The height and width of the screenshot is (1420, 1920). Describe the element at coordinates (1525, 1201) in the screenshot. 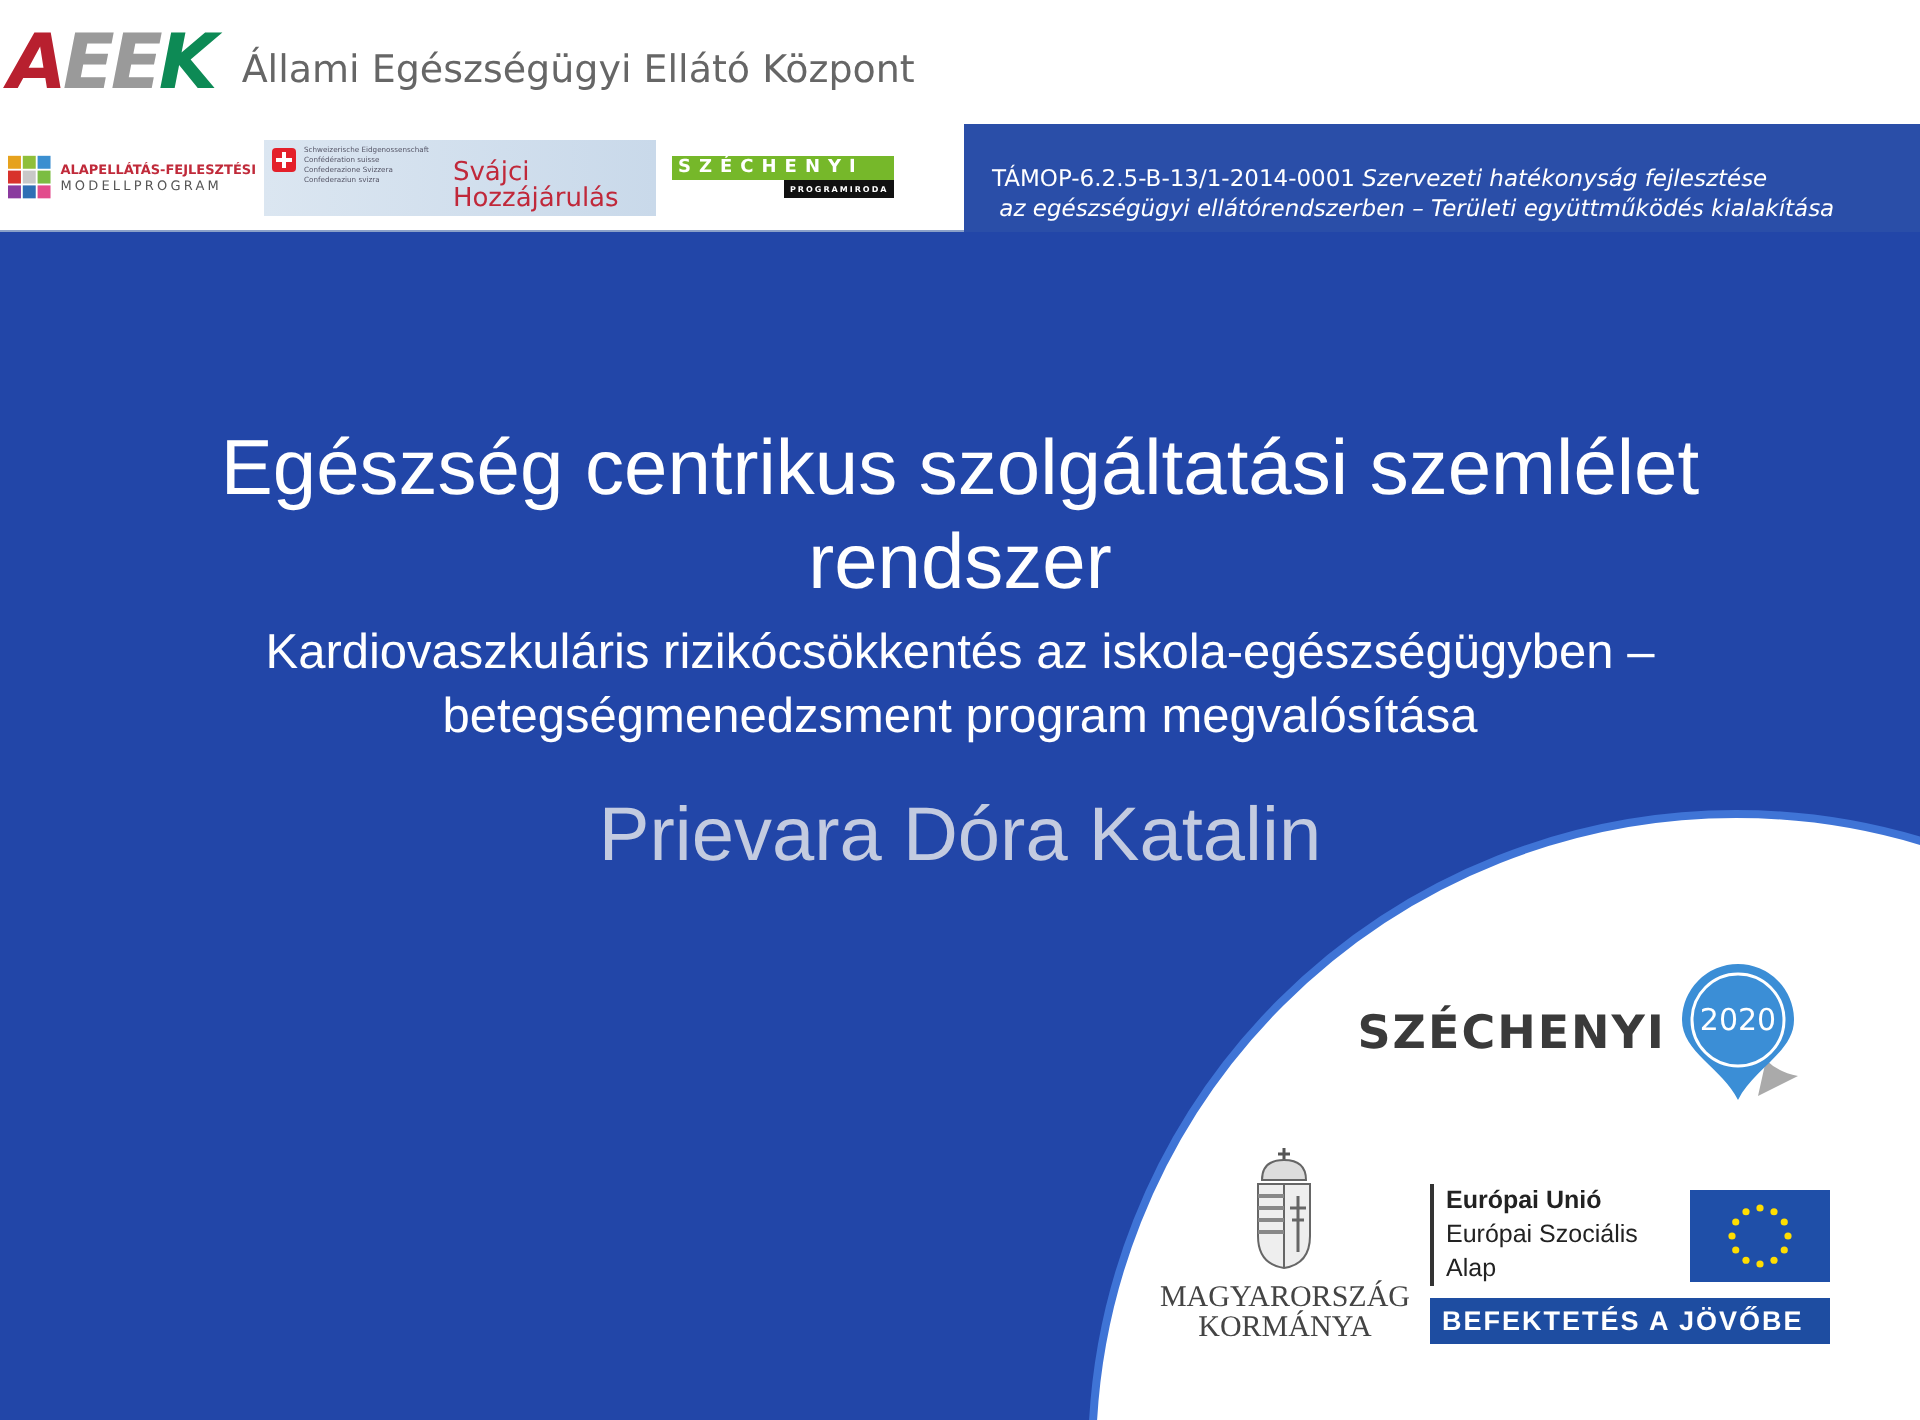

I see `logo-text: Európai Unió` at that location.